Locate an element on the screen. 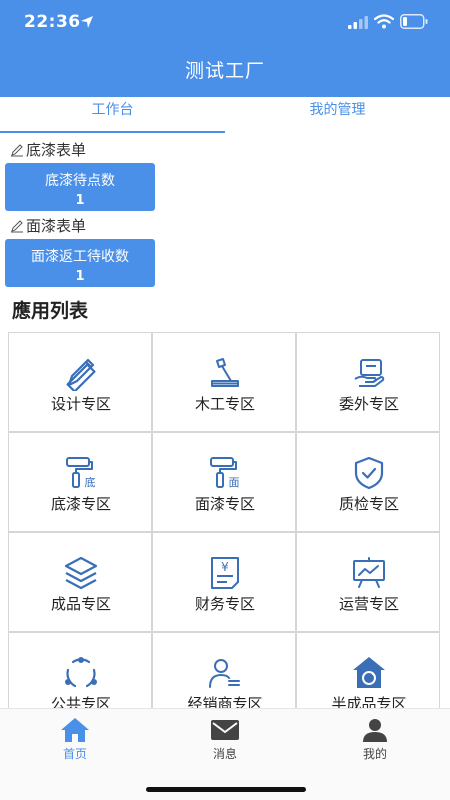 This screenshot has height=800, width=450. primer-pending-count-button: 底漆待点数 1 is located at coordinates (80, 187).